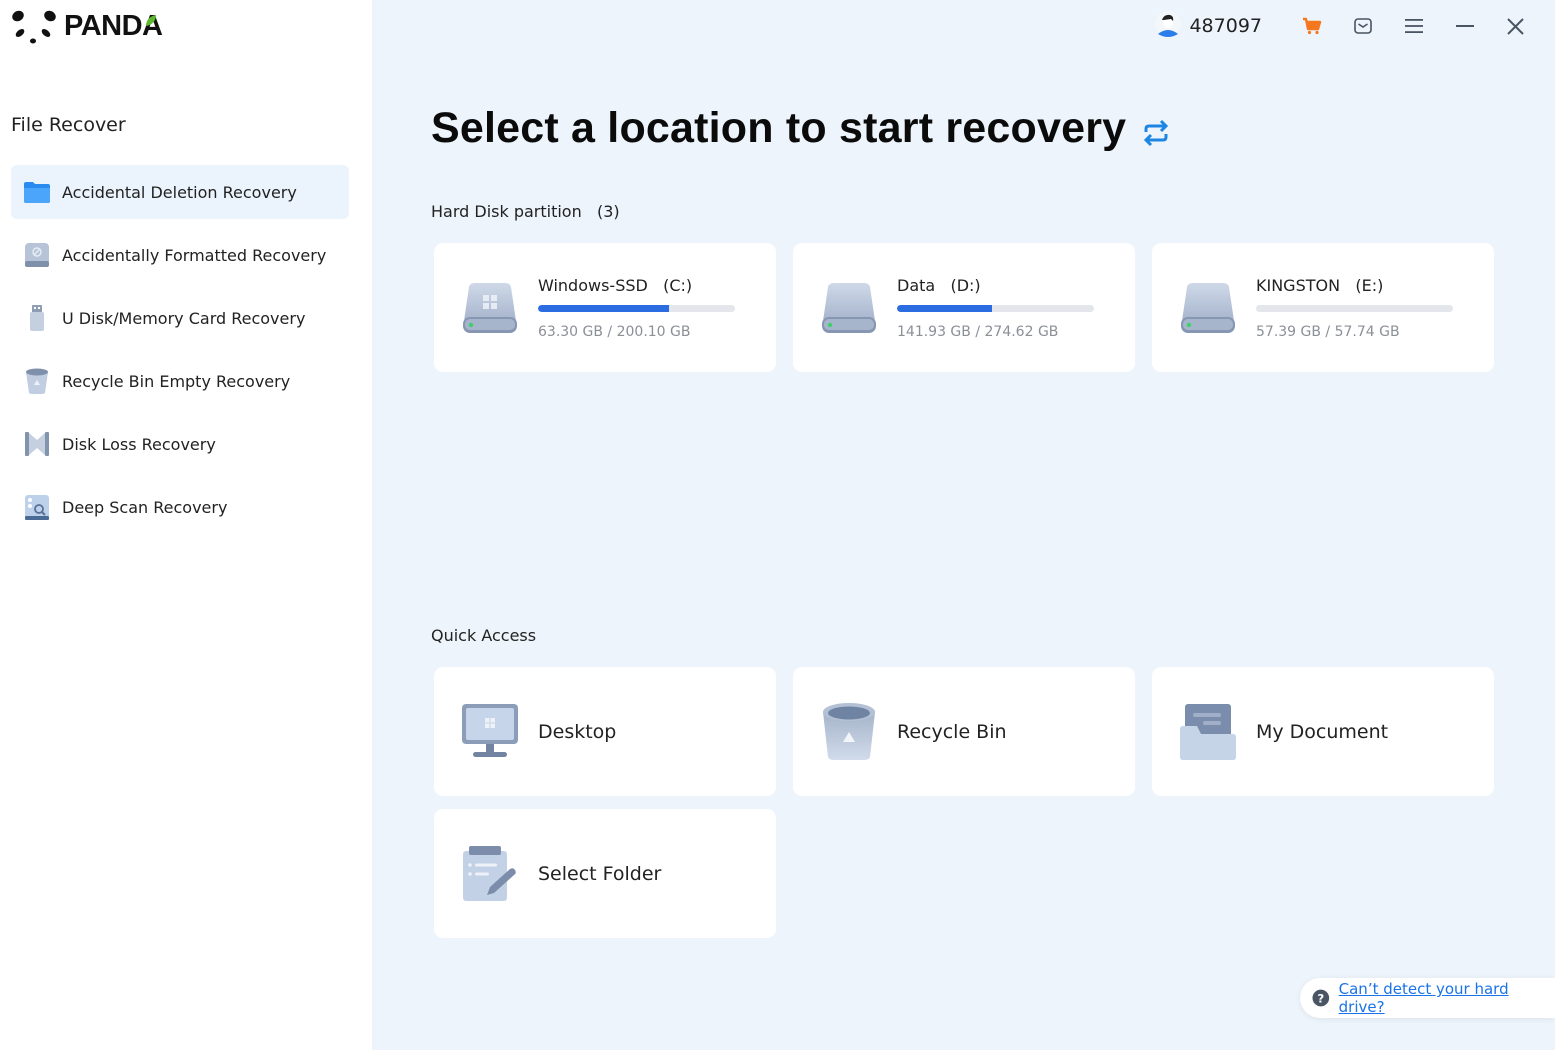  What do you see at coordinates (614, 331) in the screenshot?
I see `partition-size: 63.30 GB / 200.10 GB` at bounding box center [614, 331].